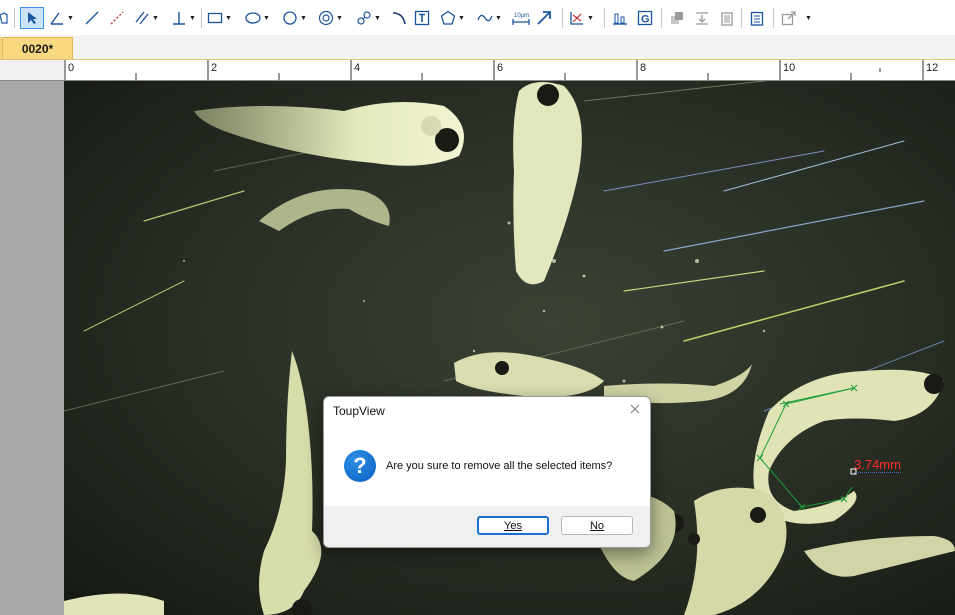 The image size is (955, 615). I want to click on measurement-sheet-tool, so click(757, 18).